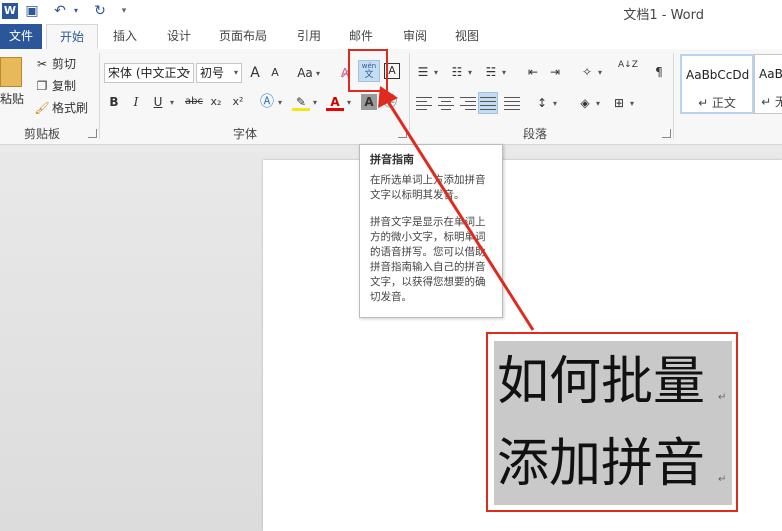  Describe the element at coordinates (663, 15) in the screenshot. I see `window-title: 文档1 - Word` at that location.